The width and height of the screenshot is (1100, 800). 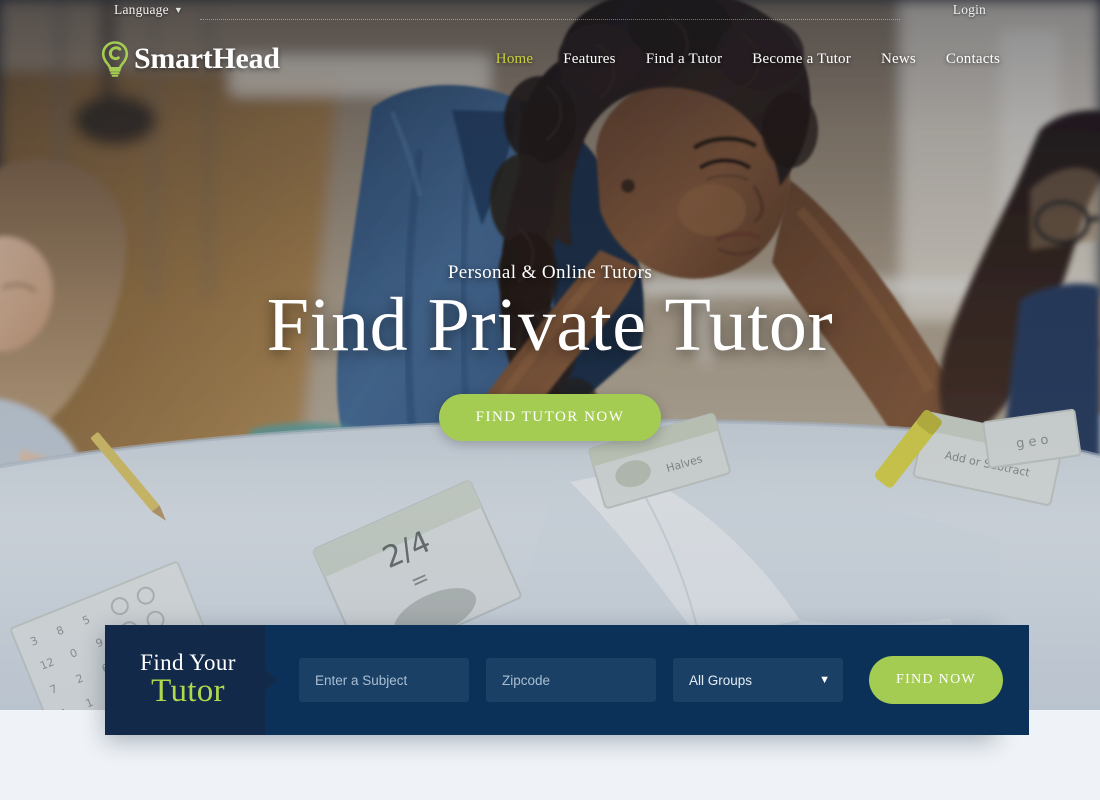 I want to click on brand-logo: SmartHead, so click(x=190, y=59).